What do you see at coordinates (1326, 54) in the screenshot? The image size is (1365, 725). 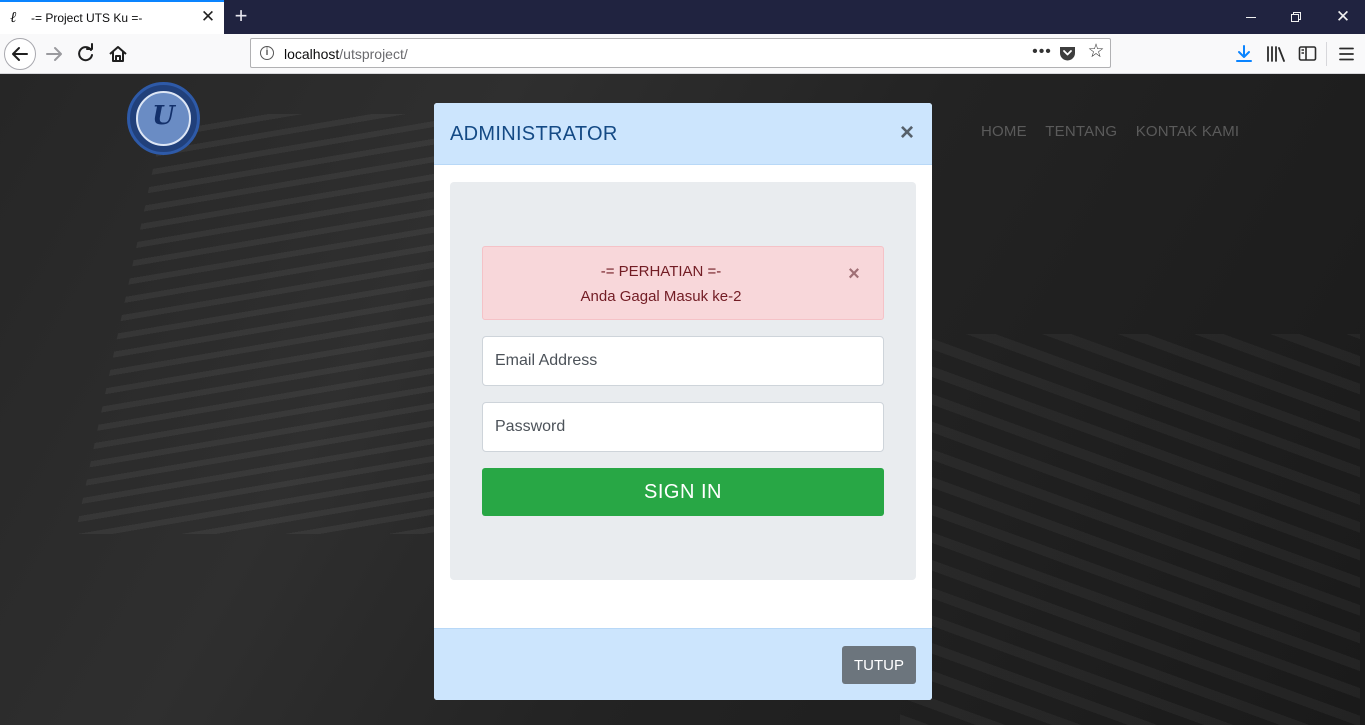 I see `toolbar-separator` at bounding box center [1326, 54].